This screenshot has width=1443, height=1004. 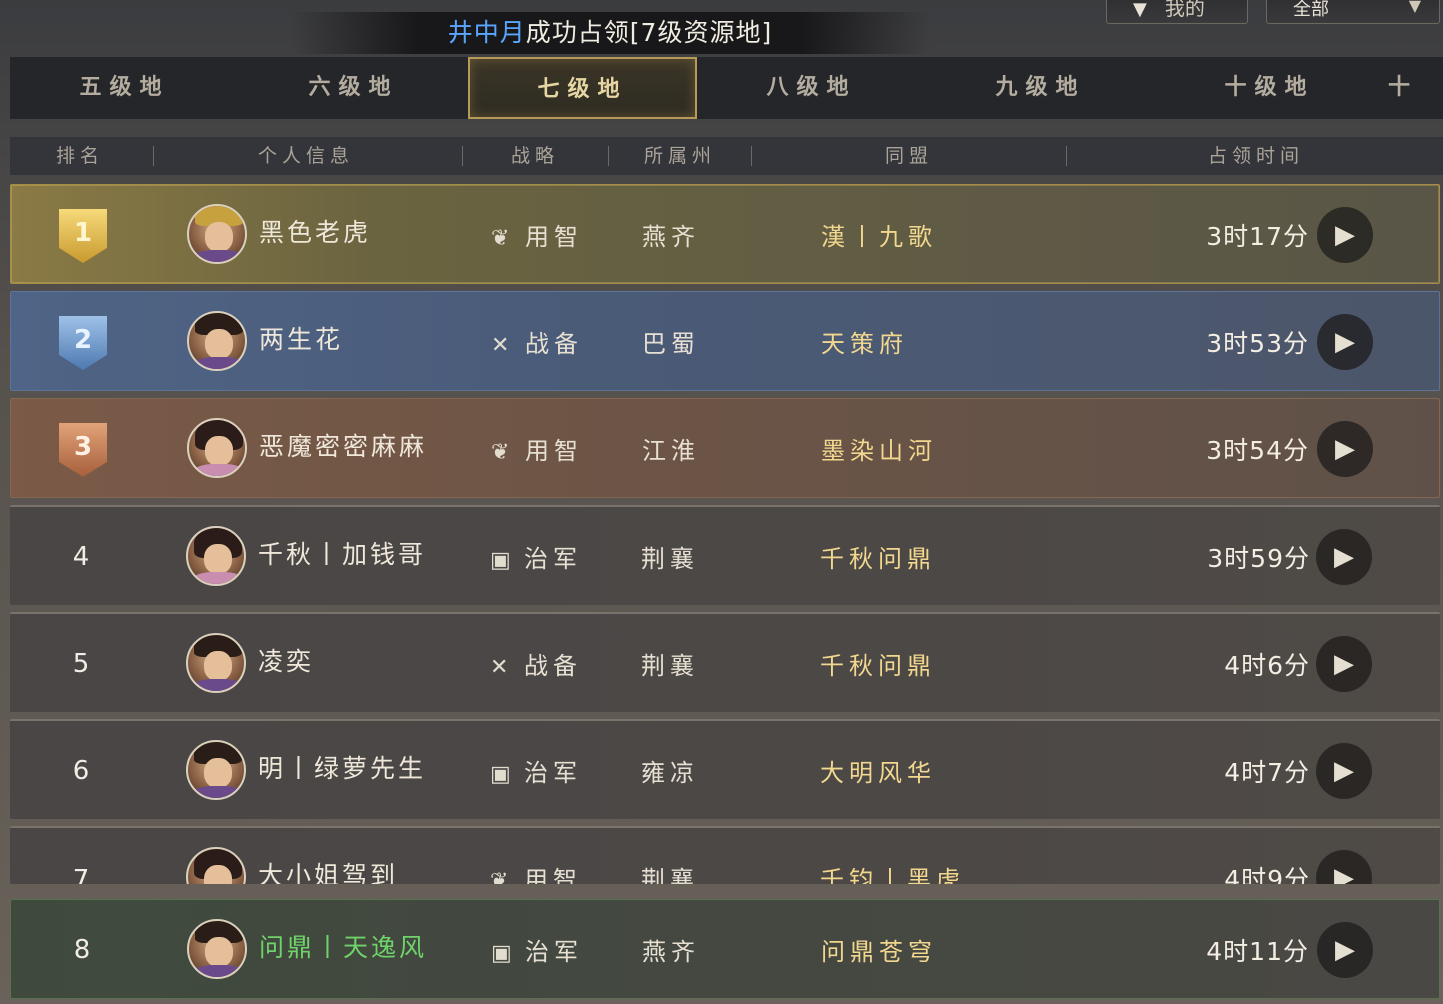 I want to click on tab-level-6: 六级地, so click(x=353, y=88).